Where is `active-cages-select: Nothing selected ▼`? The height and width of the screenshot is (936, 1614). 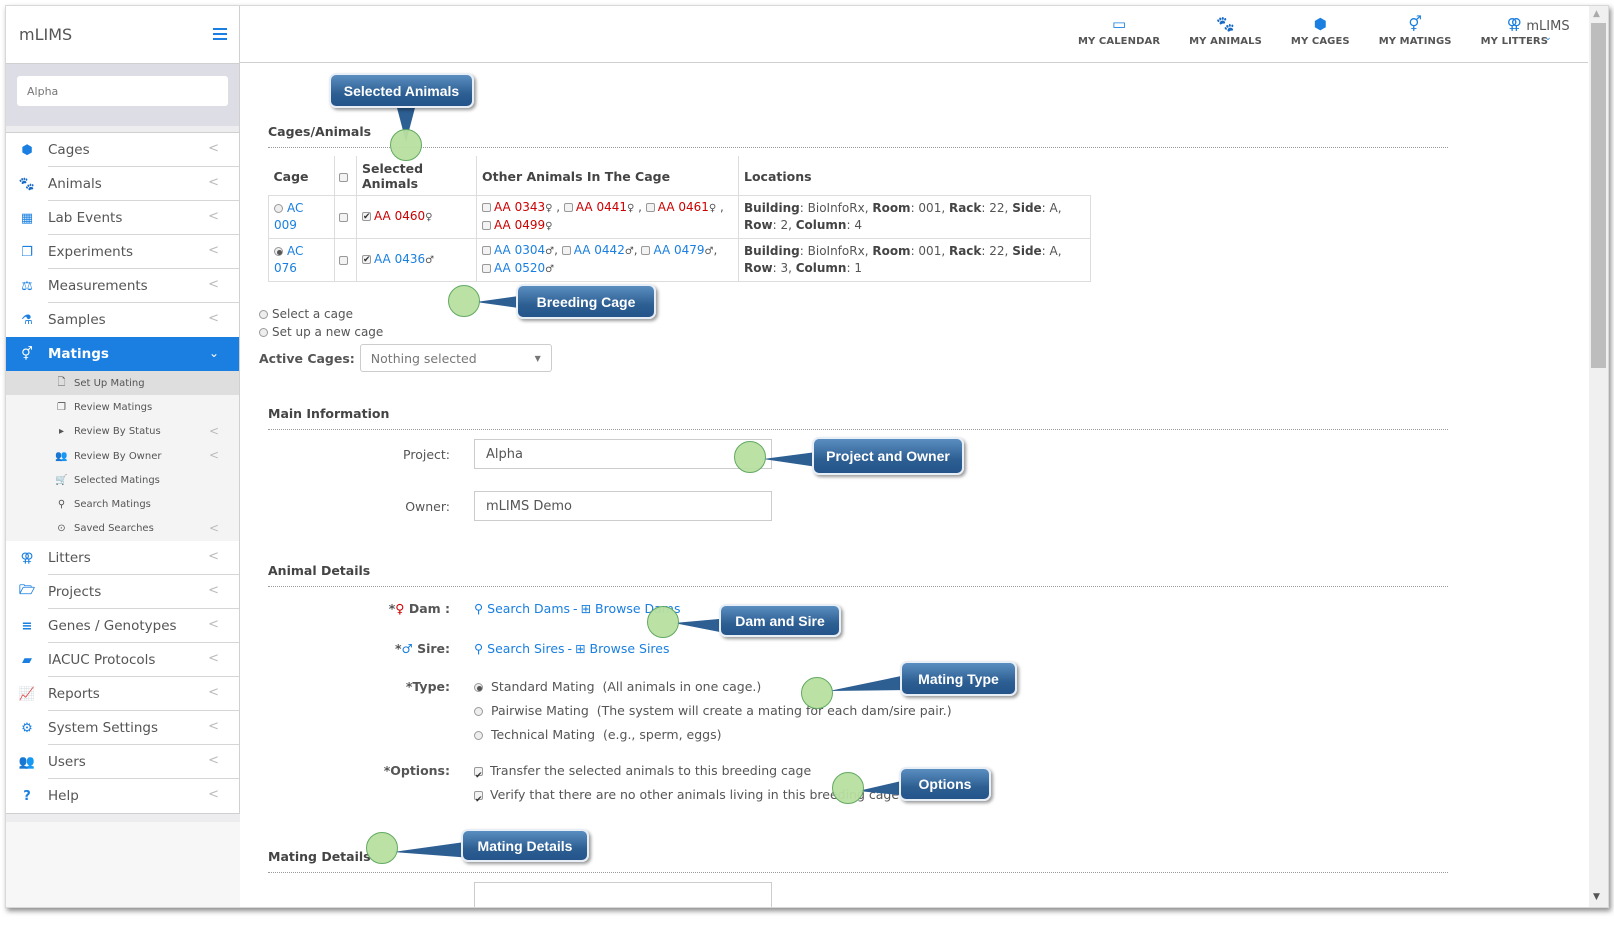
active-cages-select: Nothing selected ▼ is located at coordinates (455, 358).